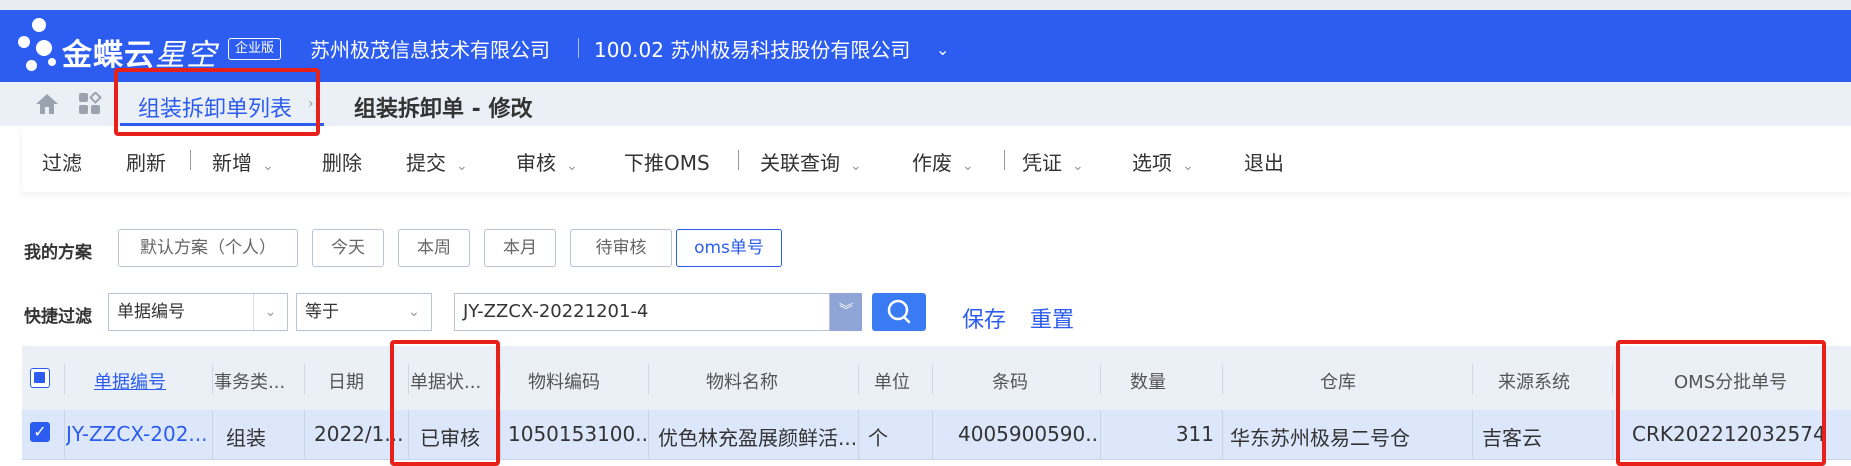  What do you see at coordinates (667, 161) in the screenshot?
I see `push-oms-button: 下推OMS` at bounding box center [667, 161].